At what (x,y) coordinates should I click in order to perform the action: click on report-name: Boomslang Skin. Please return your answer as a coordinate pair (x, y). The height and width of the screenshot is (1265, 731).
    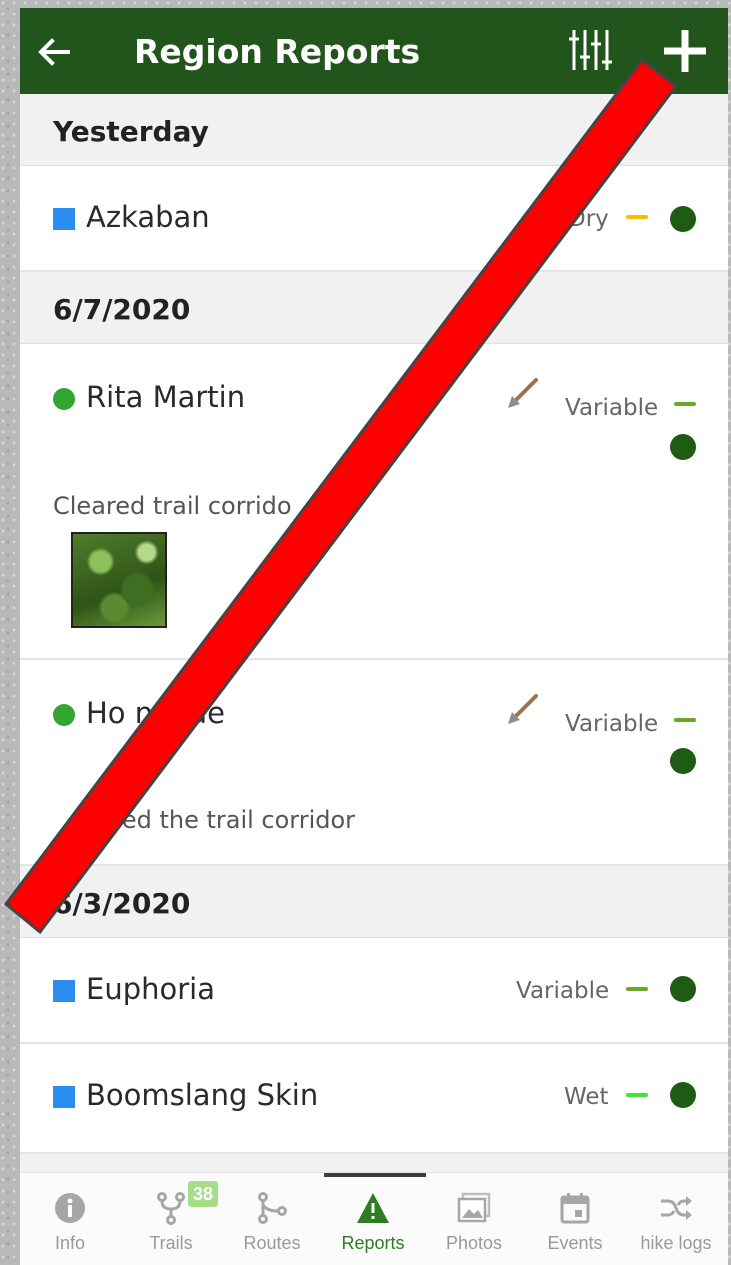
    Looking at the image, I should click on (202, 1095).